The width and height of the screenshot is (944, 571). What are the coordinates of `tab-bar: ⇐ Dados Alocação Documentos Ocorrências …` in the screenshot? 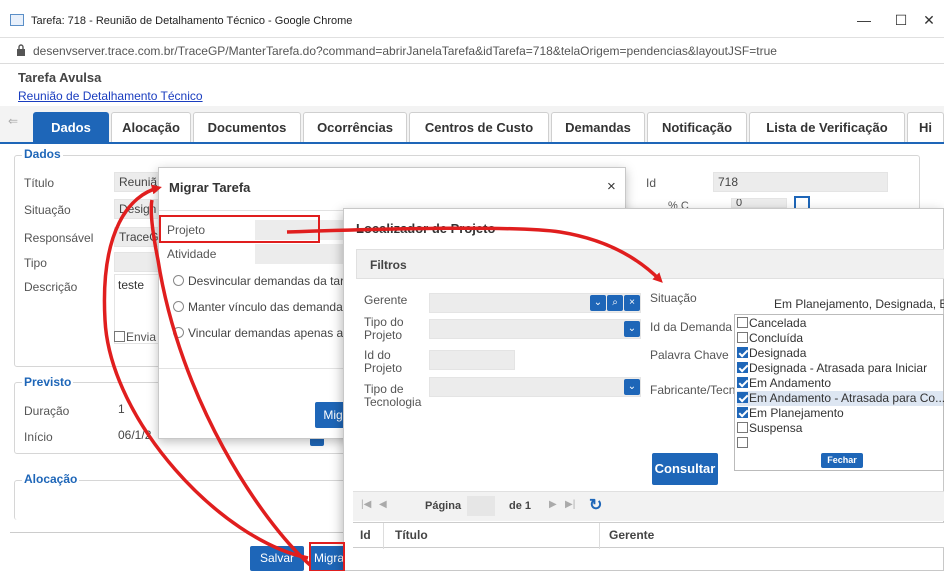 It's located at (472, 125).